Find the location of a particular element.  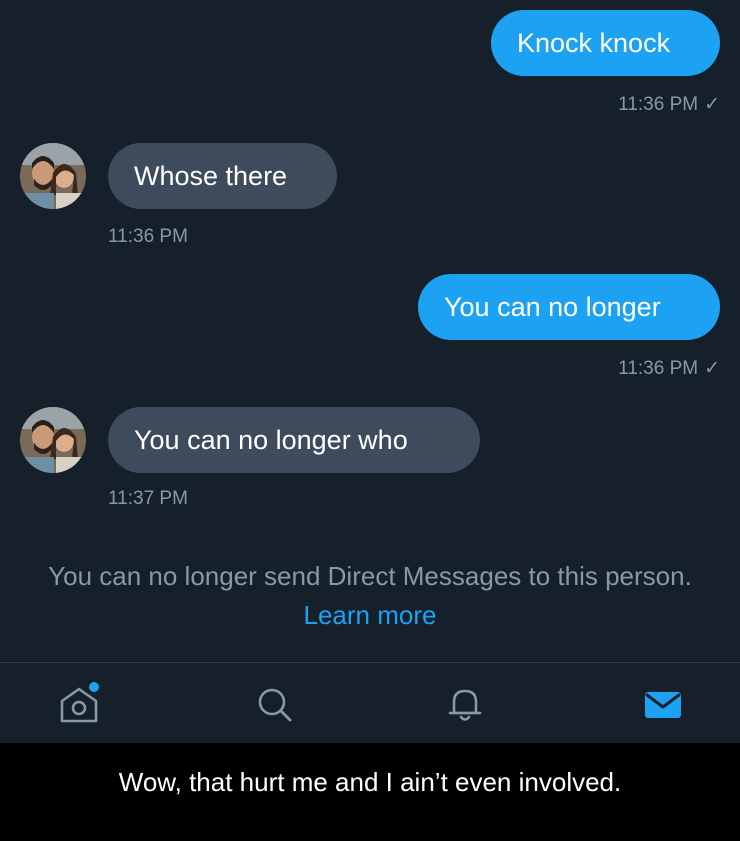

incoming-message-bubble: You can no longer who is located at coordinates (294, 440).